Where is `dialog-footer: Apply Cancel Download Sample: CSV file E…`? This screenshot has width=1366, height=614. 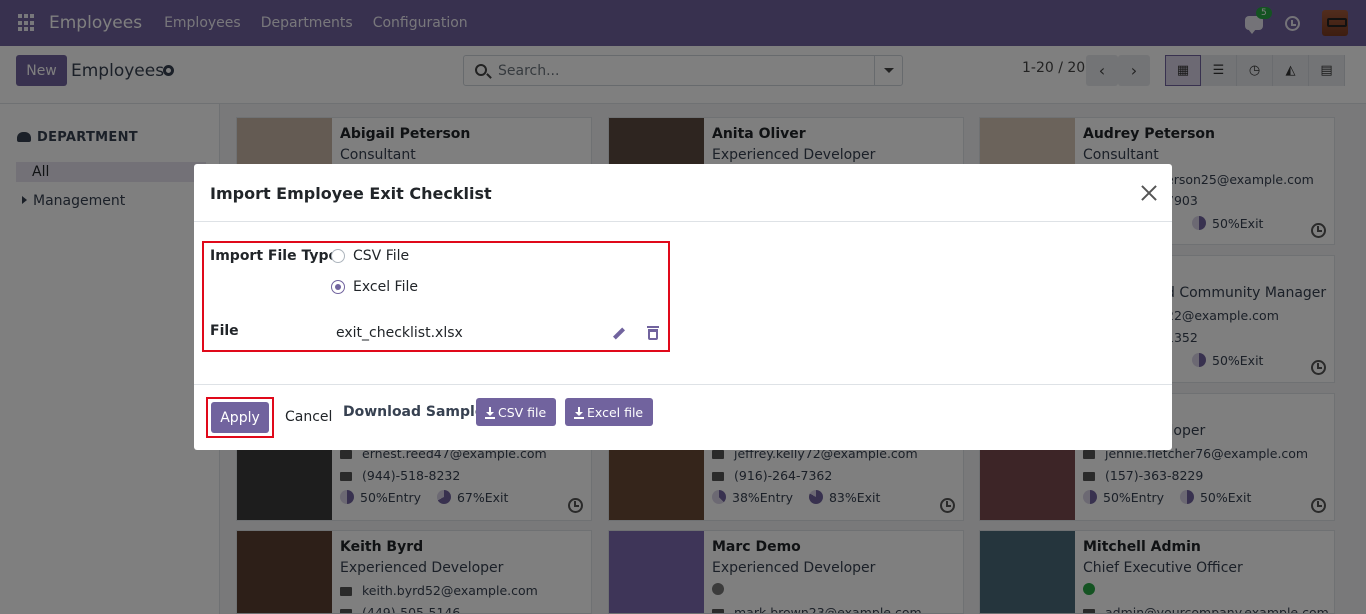 dialog-footer: Apply Cancel Download Sample: CSV file E… is located at coordinates (683, 417).